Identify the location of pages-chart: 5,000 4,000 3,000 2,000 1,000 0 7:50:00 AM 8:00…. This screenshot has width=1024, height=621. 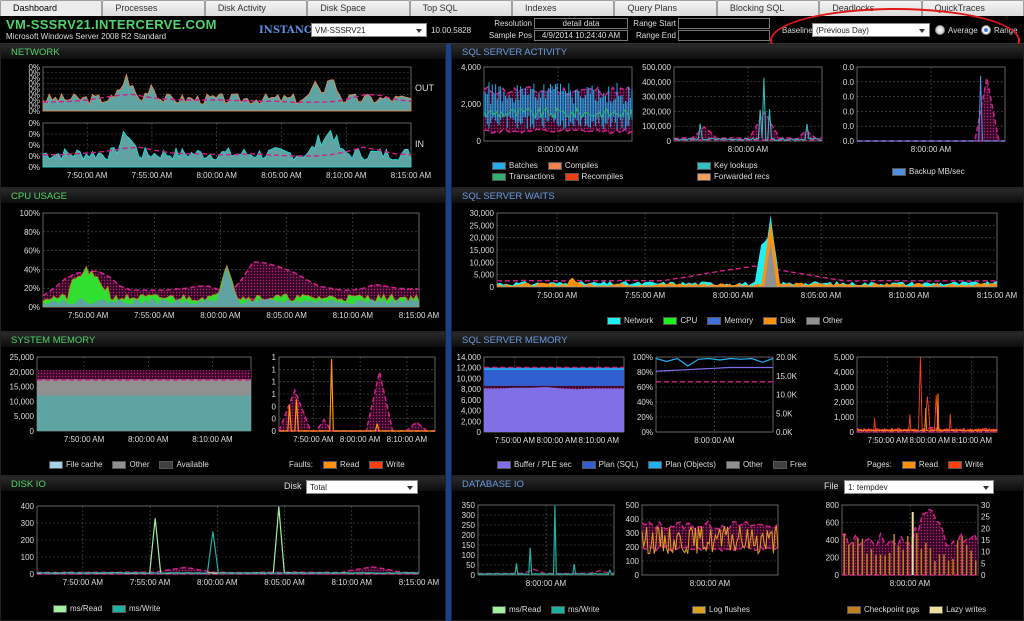
(916, 399).